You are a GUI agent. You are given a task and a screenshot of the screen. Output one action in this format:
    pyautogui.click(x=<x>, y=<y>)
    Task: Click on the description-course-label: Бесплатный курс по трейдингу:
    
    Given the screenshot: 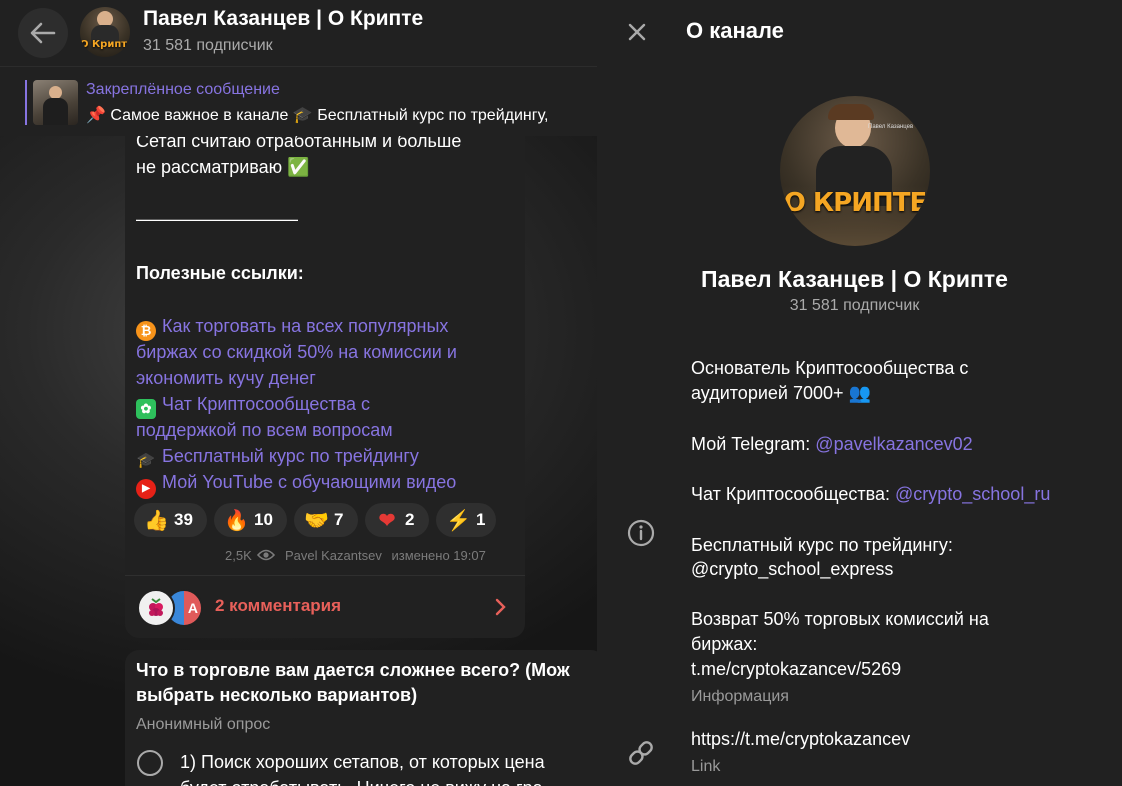 What is the action you would take?
    pyautogui.click(x=822, y=545)
    